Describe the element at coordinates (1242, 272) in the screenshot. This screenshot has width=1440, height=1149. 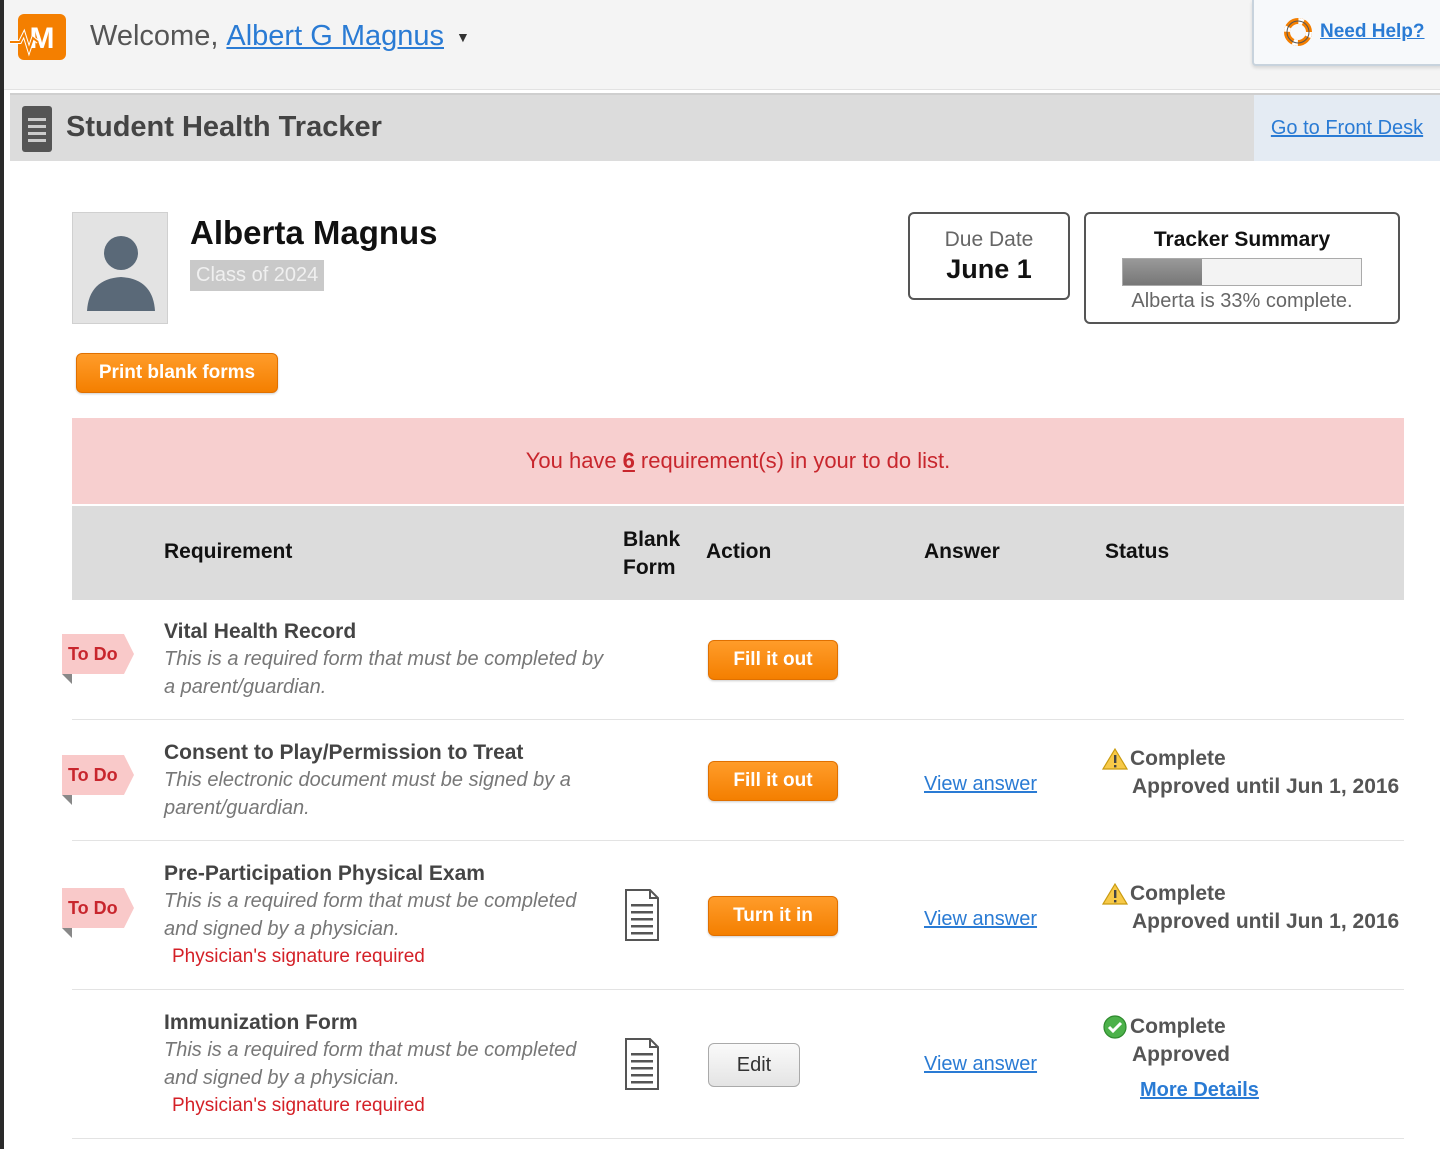
I see `progress-bar` at that location.